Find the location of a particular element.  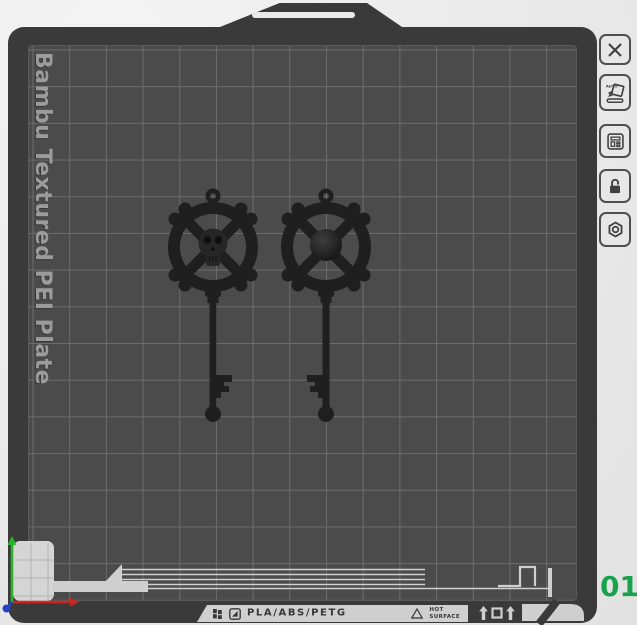

lock-plate-button is located at coordinates (615, 186).